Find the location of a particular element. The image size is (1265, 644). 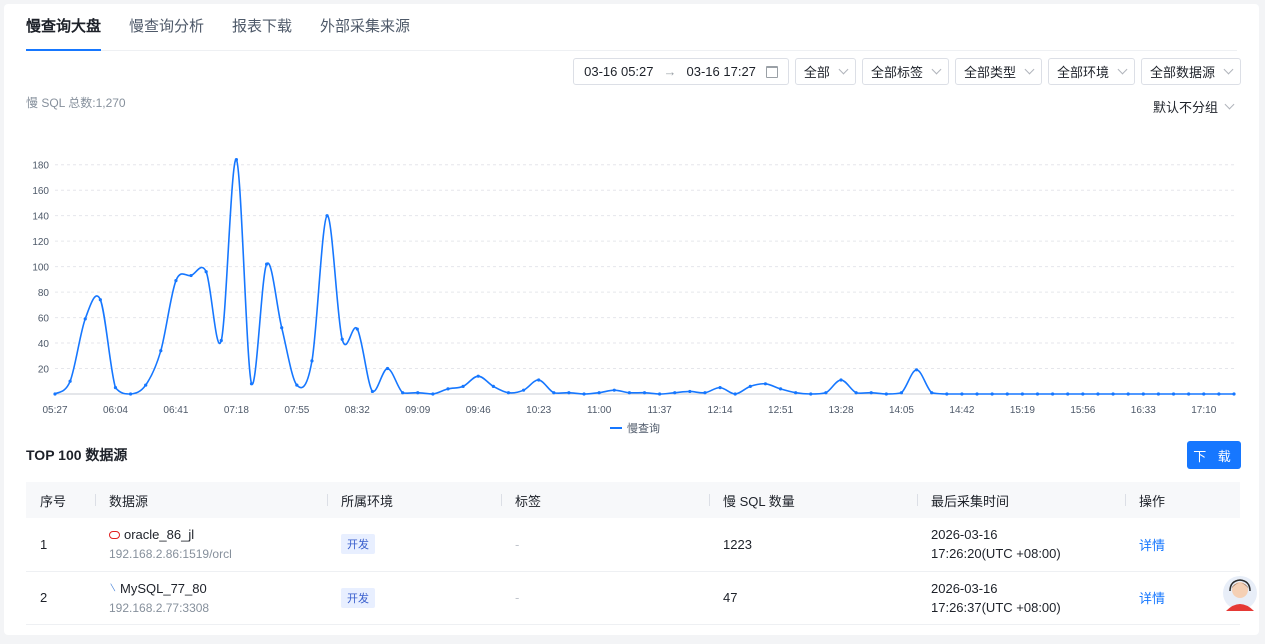

tab-report-download: 报表下载 is located at coordinates (262, 27).